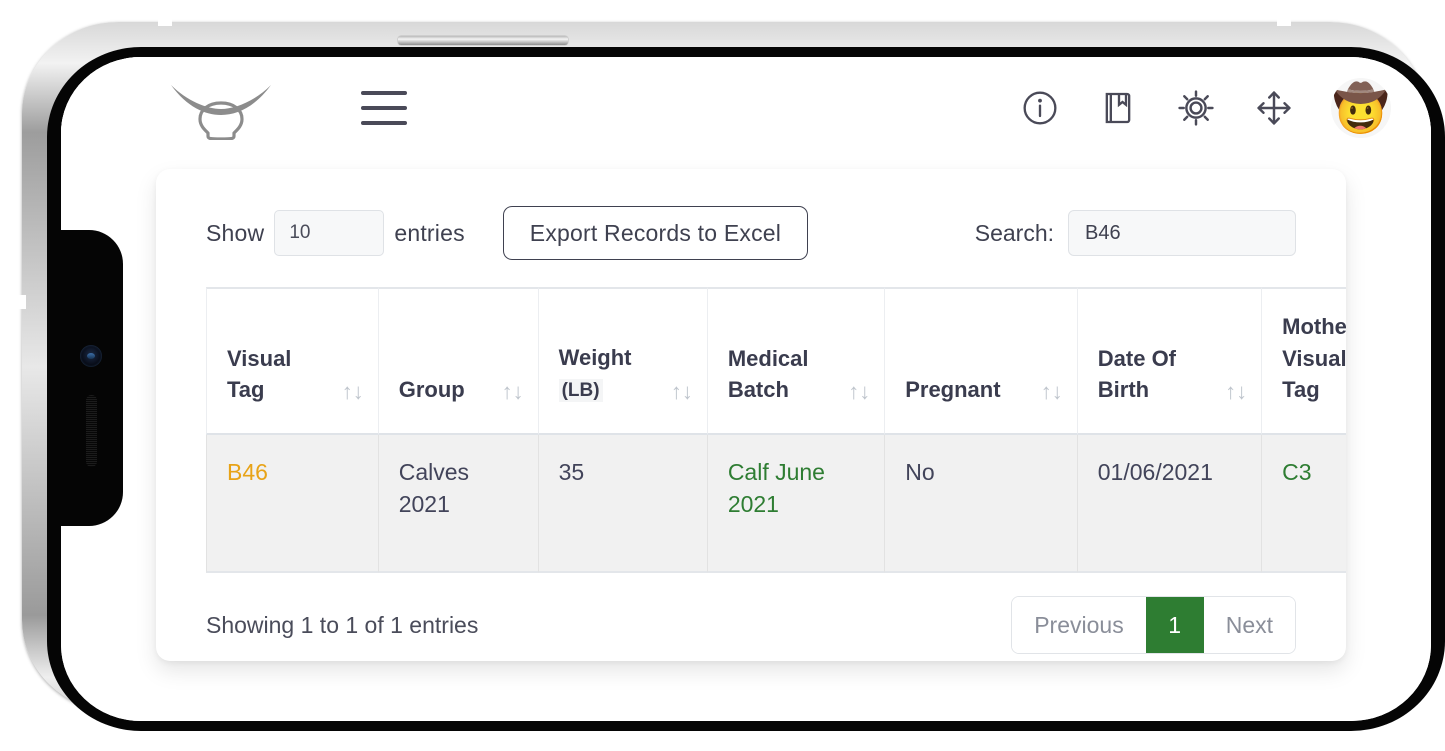 This screenshot has width=1445, height=751. I want to click on column-header-date-of-birth: Date Of Birth ↑↓, so click(1170, 361).